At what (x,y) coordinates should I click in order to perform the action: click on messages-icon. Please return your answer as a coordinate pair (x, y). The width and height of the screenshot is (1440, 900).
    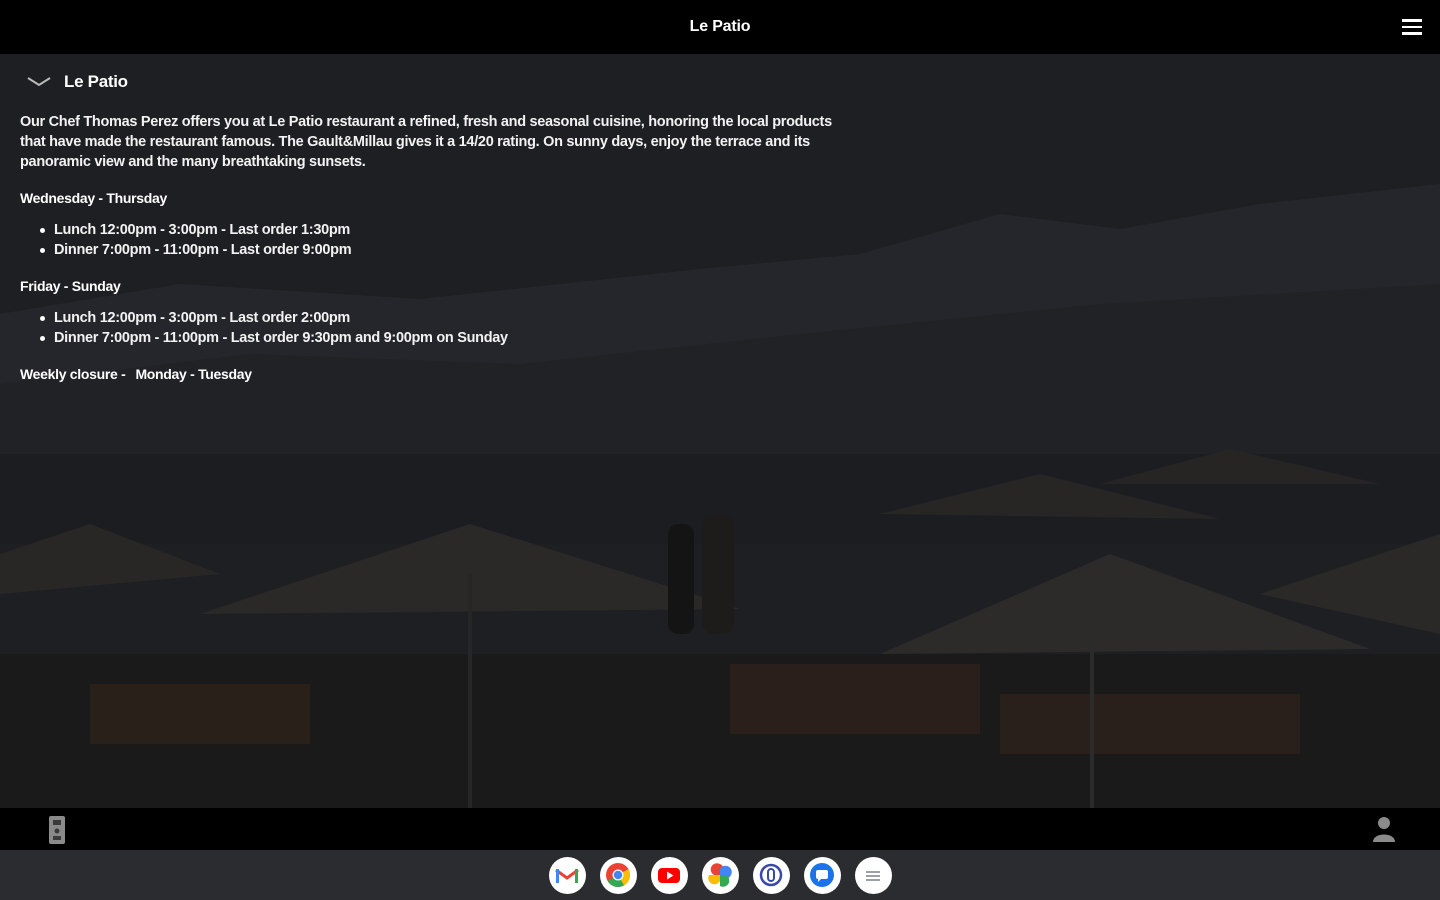
    Looking at the image, I should click on (822, 875).